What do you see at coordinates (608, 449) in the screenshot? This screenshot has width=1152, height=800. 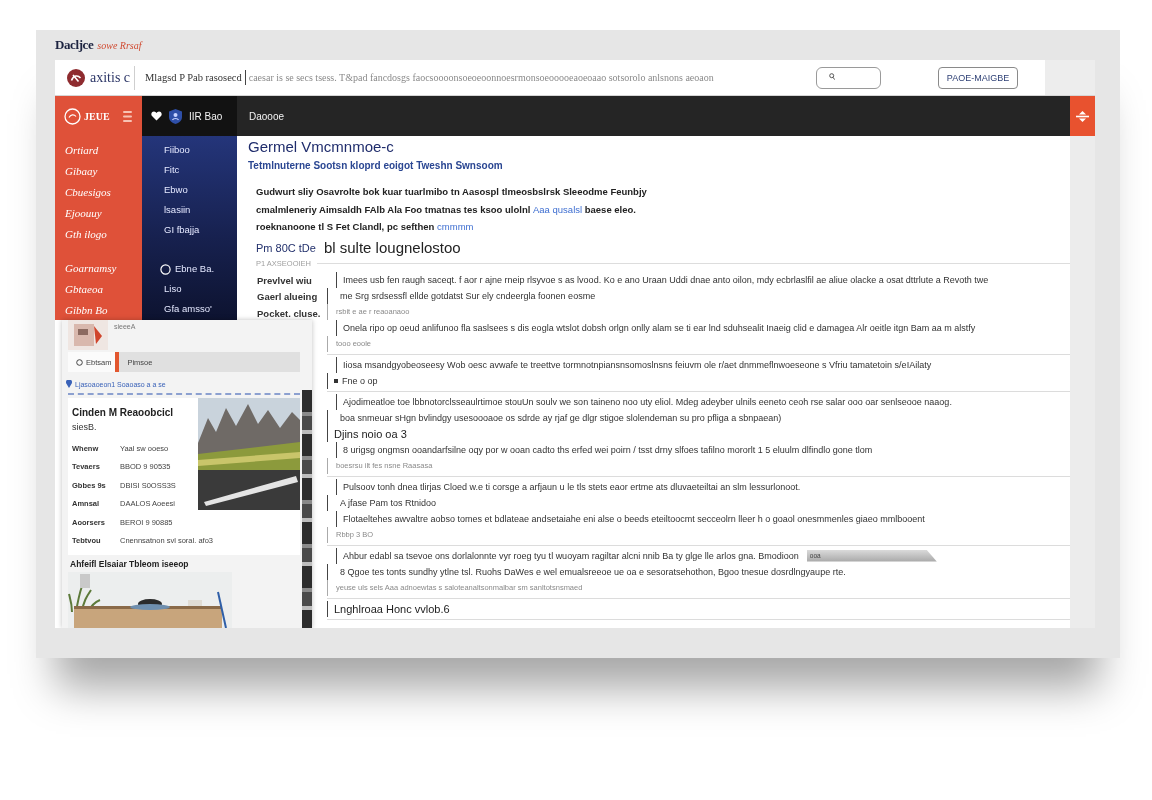 I see `entry-text: 8 urigsg ongmsn ooandarfsilne oqy por w ooan cadto ths erfed wei poirn / tsst drny slfoes tafilno mororlt 1 5 eluulm dlfindlo gone tlom` at bounding box center [608, 449].